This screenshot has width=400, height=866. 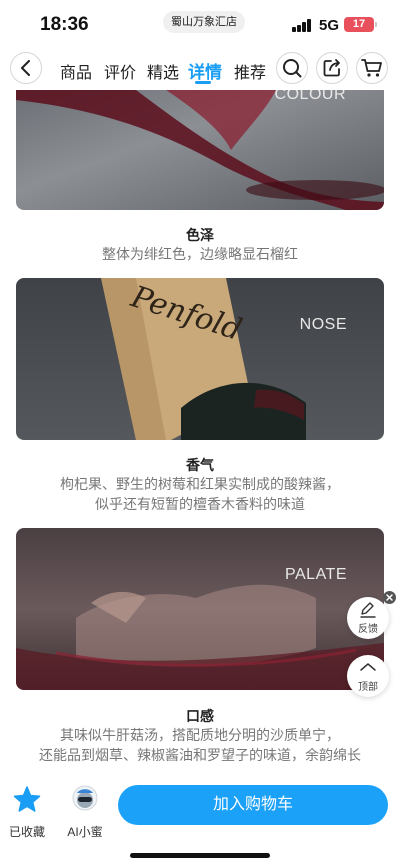 What do you see at coordinates (163, 71) in the screenshot?
I see `tab-featured: 精选` at bounding box center [163, 71].